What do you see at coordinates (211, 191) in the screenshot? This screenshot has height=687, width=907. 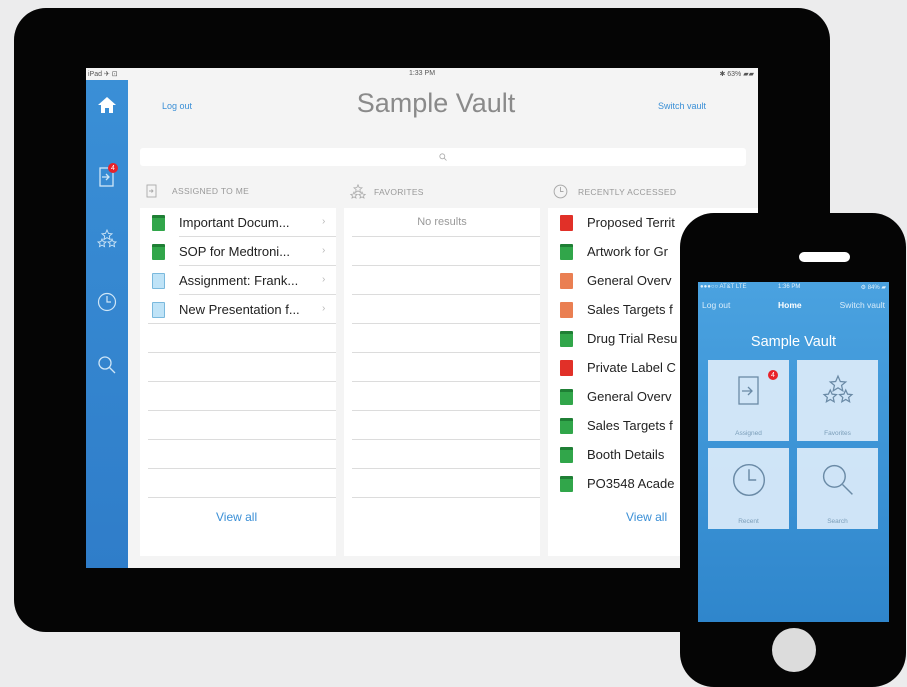 I see `assigned-heading-label: ASSIGNED TO ME` at bounding box center [211, 191].